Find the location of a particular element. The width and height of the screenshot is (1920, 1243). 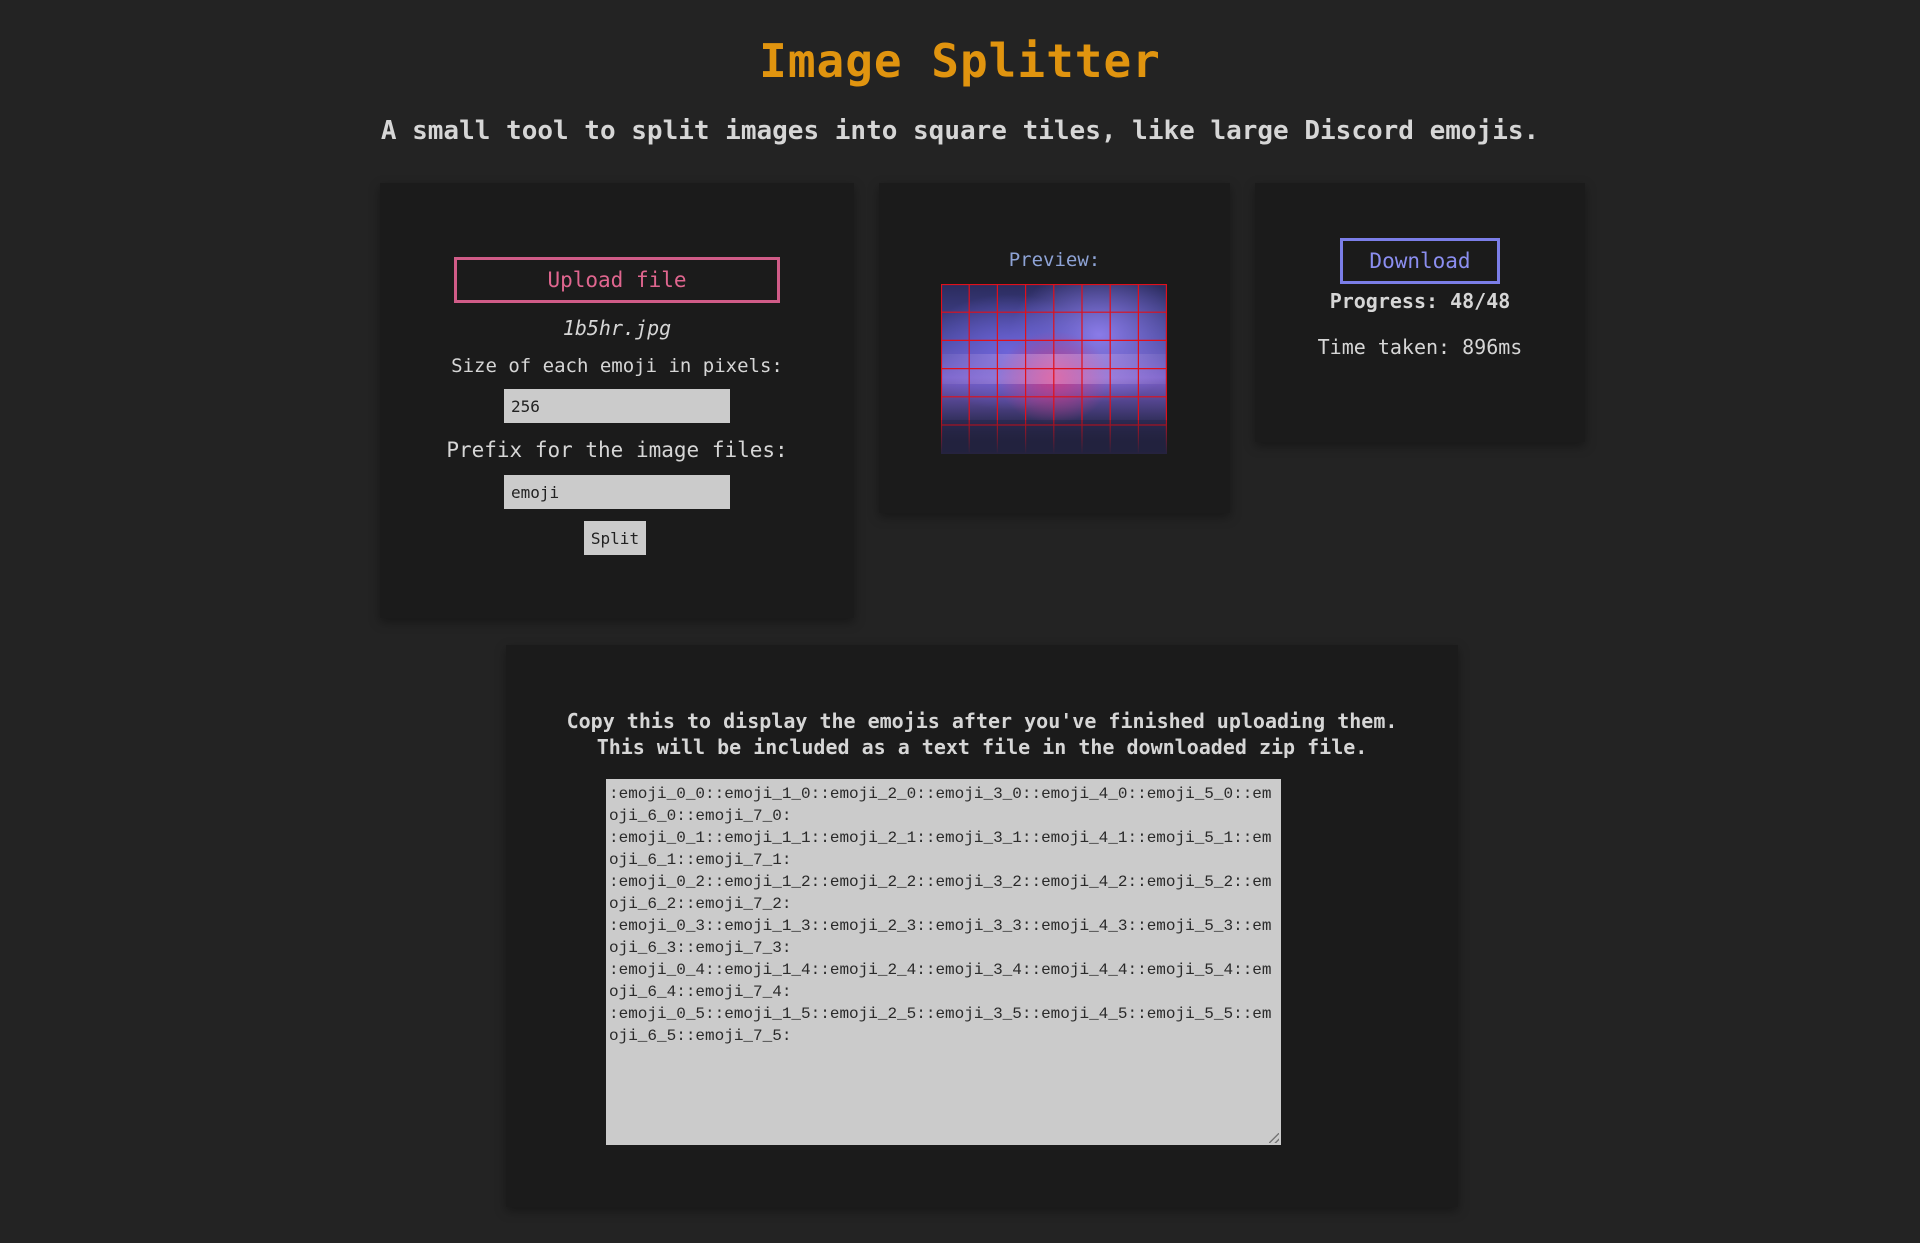

prefix-input is located at coordinates (617, 492).